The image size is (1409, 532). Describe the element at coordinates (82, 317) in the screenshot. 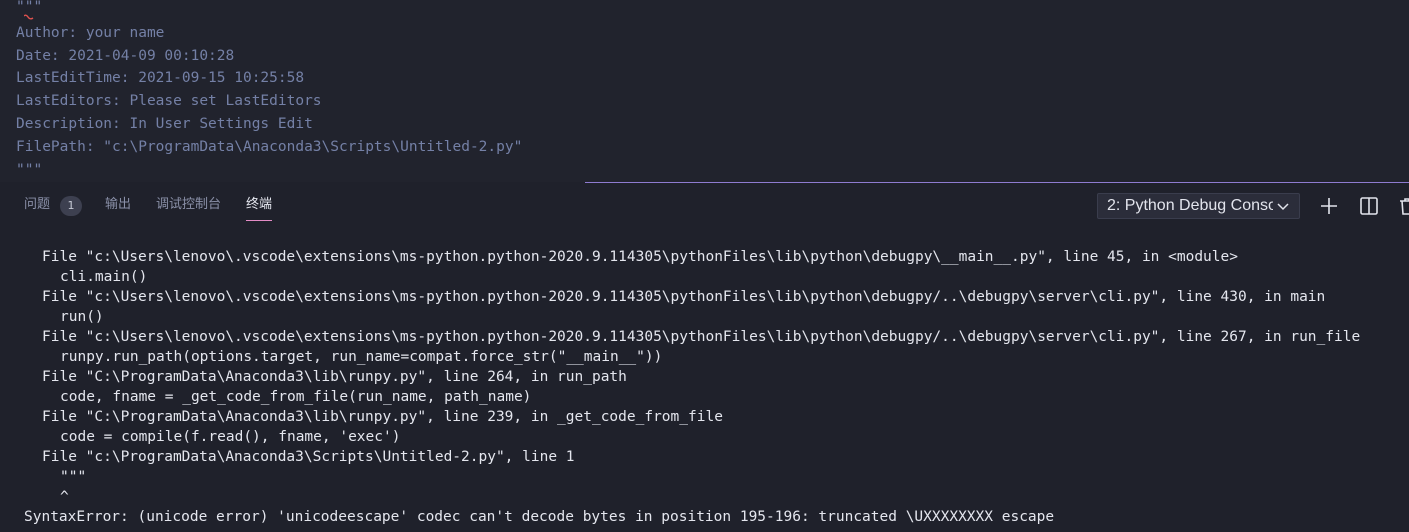

I see `traceback-code-line: run()` at that location.